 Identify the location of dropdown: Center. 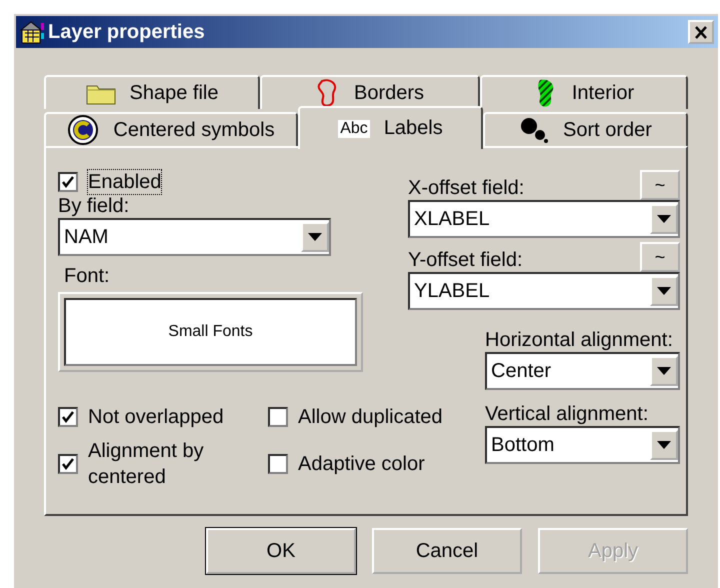
(582, 371).